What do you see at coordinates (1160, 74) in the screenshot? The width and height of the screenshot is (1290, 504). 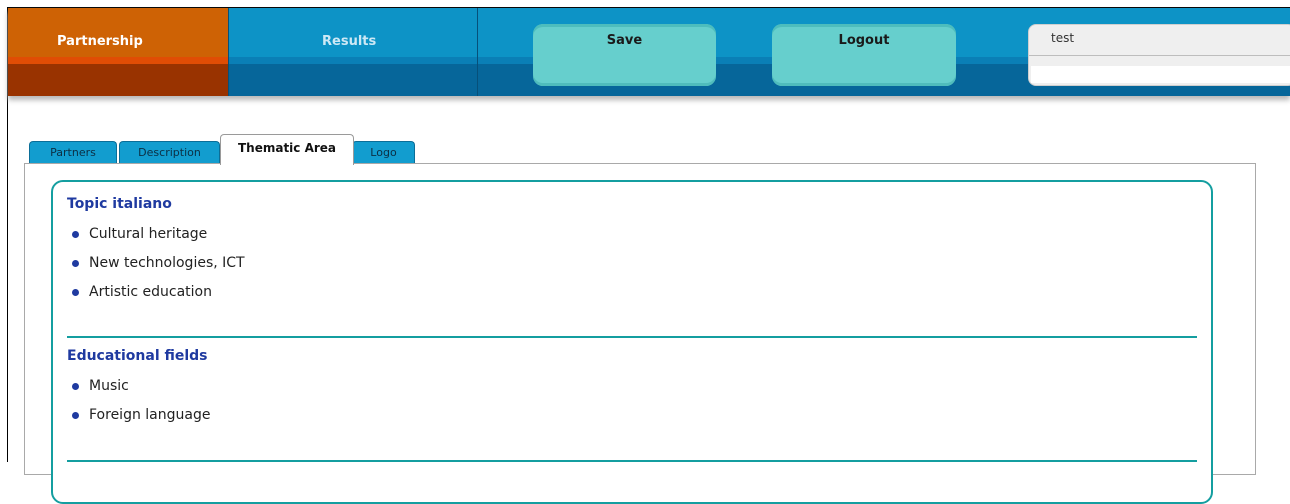 I see `user-field` at bounding box center [1160, 74].